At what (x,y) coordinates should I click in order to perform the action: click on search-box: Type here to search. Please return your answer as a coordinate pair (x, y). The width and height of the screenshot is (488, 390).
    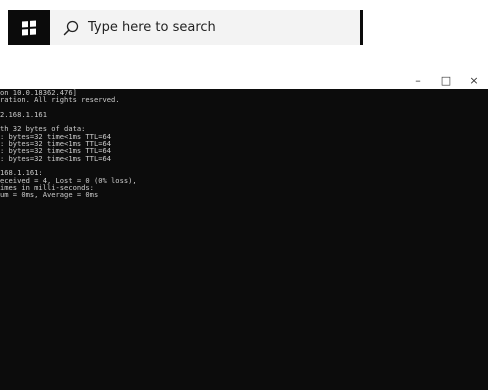
    Looking at the image, I should click on (206, 27).